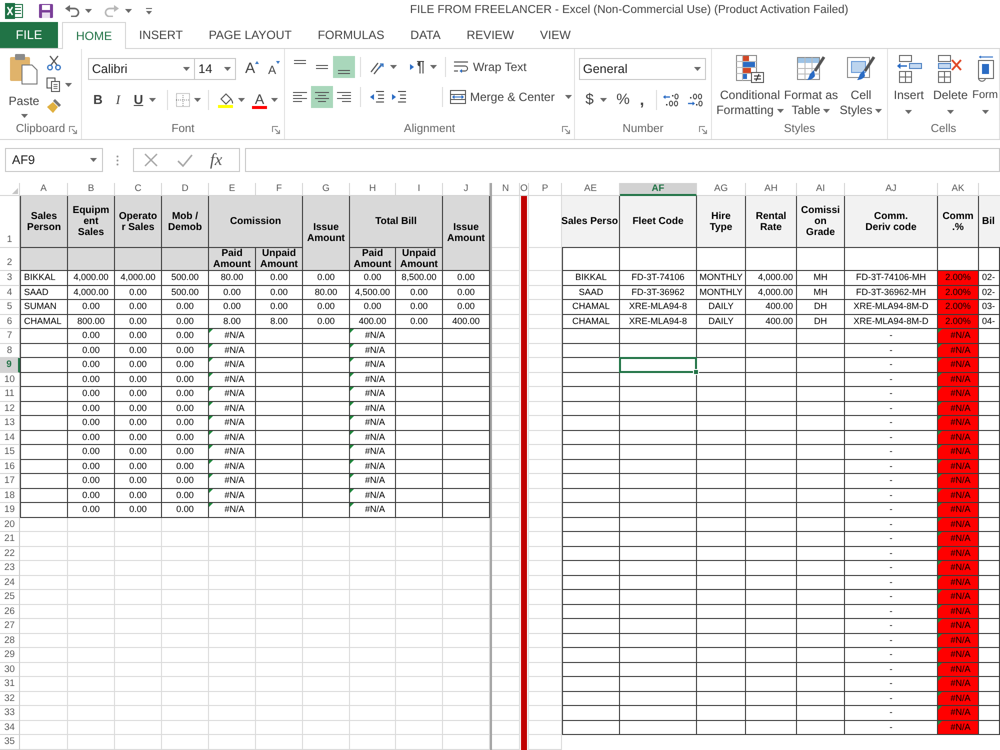  Describe the element at coordinates (279, 189) in the screenshot. I see `column-header: F` at that location.